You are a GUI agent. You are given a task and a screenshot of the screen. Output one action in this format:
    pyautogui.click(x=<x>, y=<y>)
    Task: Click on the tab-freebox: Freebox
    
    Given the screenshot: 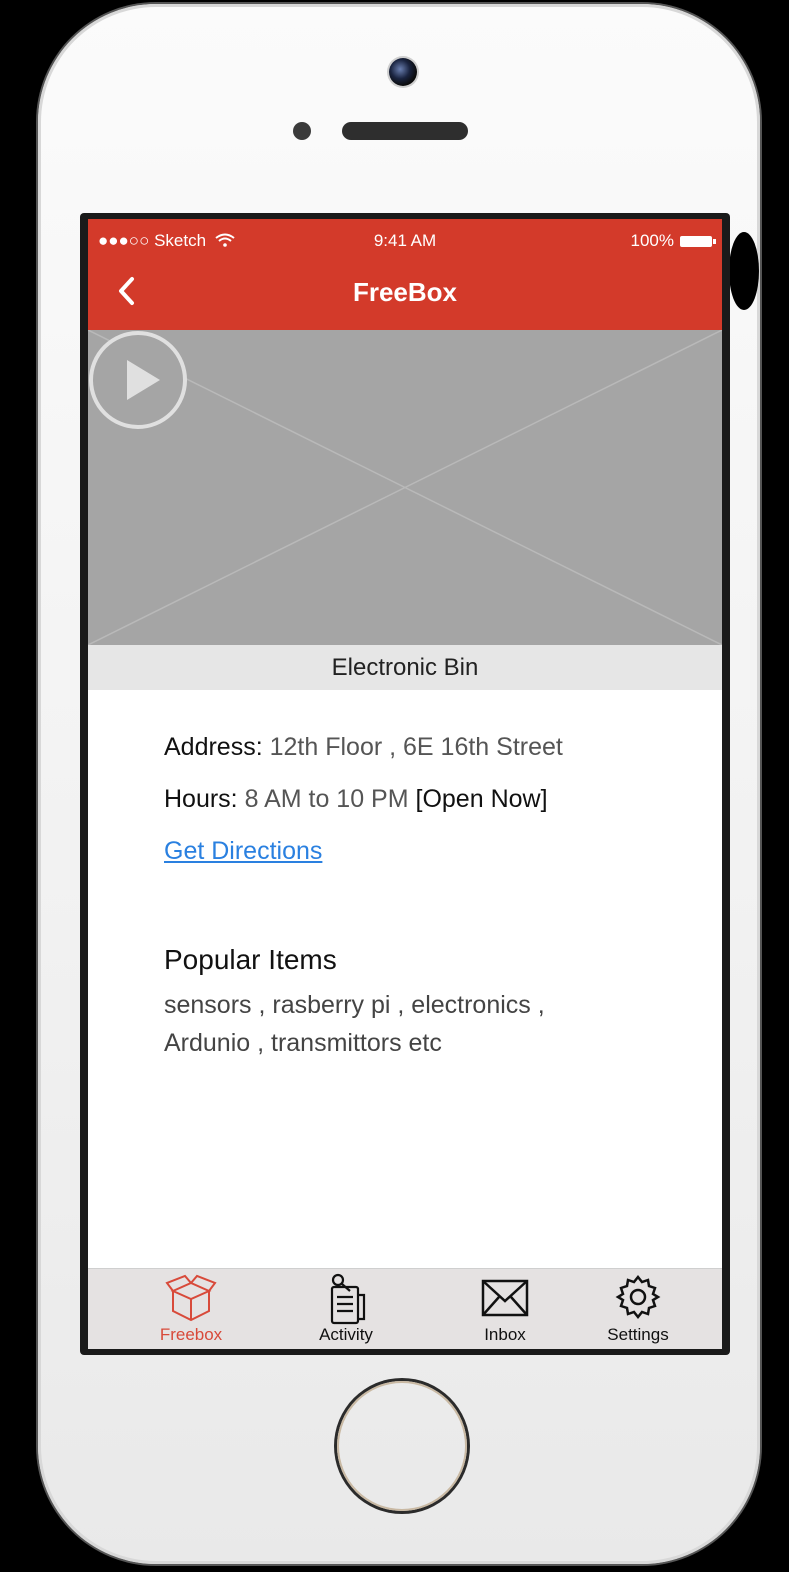 What is the action you would take?
    pyautogui.click(x=191, y=1309)
    